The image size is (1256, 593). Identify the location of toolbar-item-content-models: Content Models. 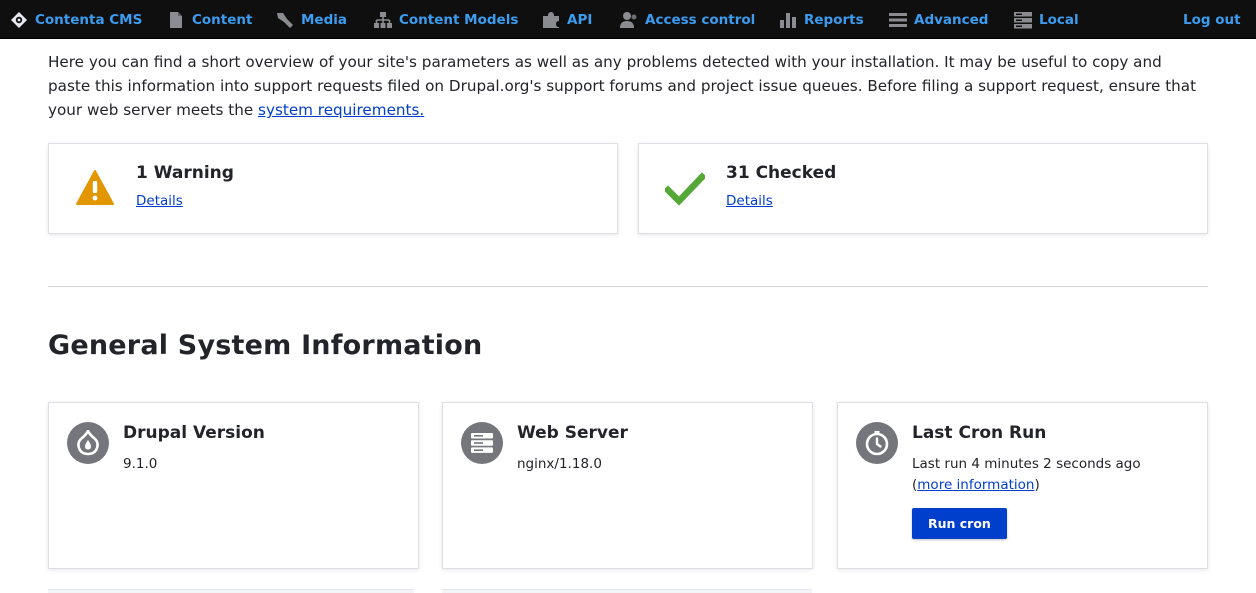
(445, 19).